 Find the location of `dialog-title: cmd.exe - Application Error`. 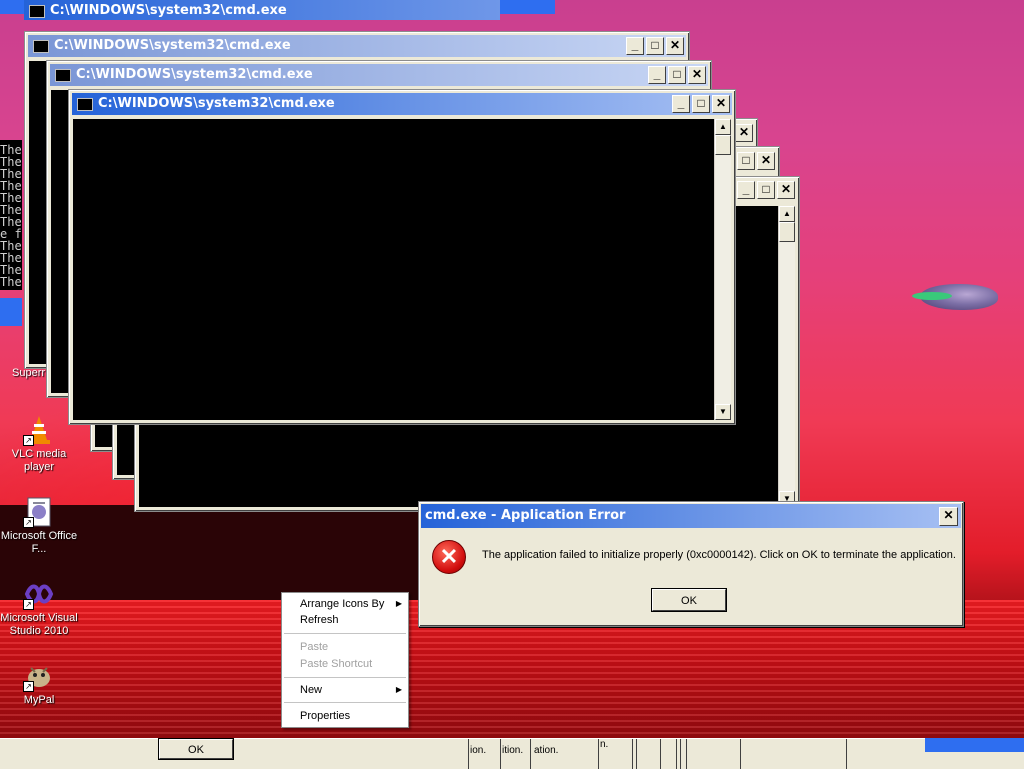

dialog-title: cmd.exe - Application Error is located at coordinates (525, 515).